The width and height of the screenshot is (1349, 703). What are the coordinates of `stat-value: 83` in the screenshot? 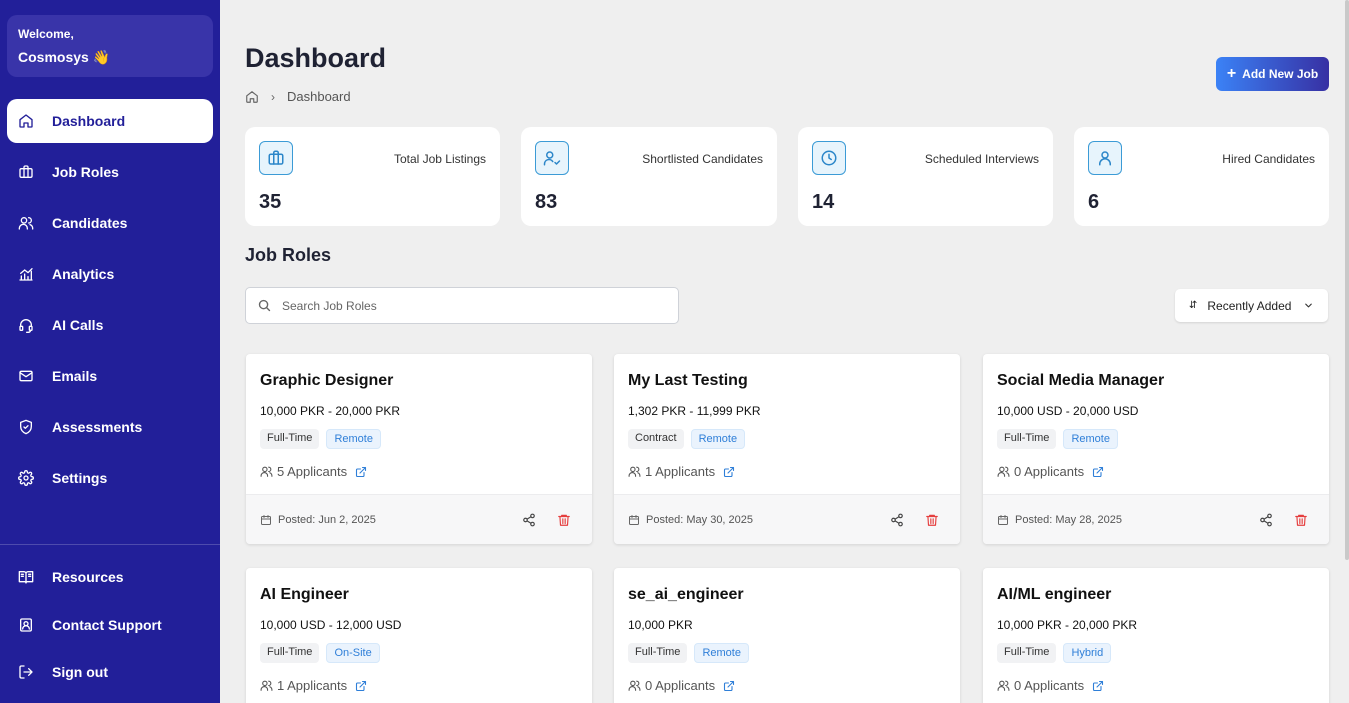 It's located at (546, 202).